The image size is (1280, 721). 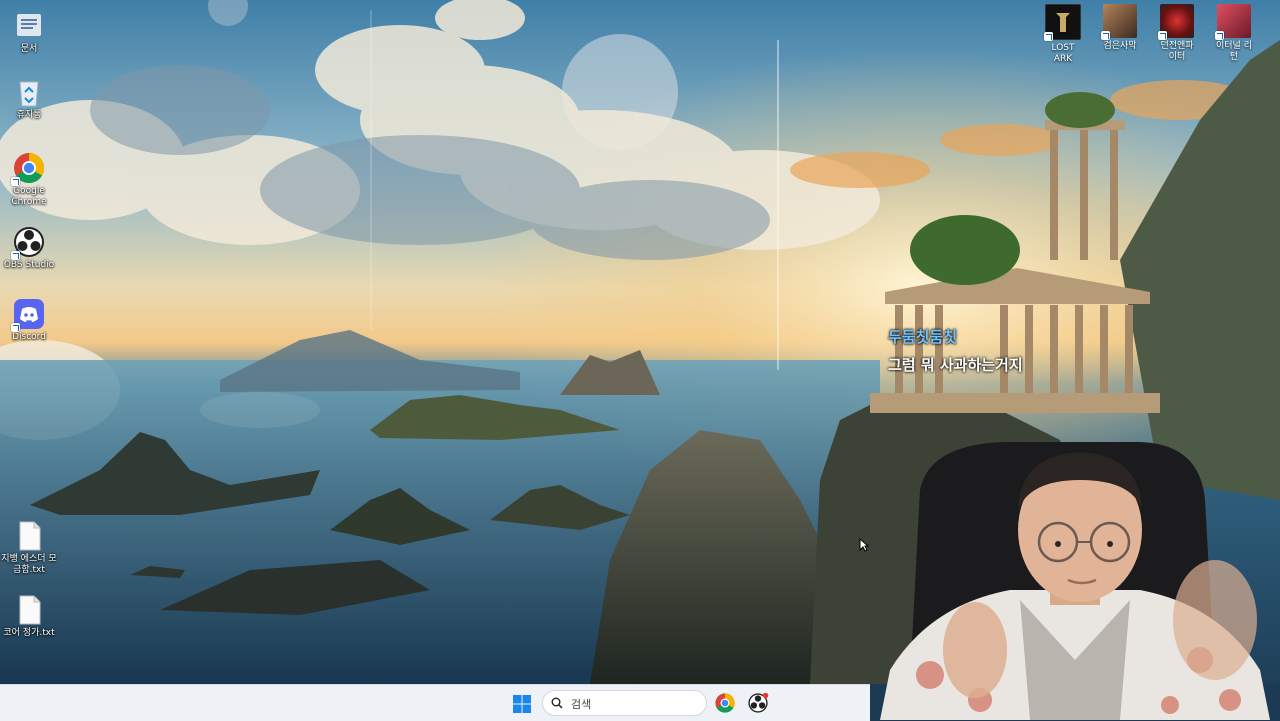 I want to click on desktop-icon-dungeon-fighter: 던전앤파이터, so click(x=1177, y=33).